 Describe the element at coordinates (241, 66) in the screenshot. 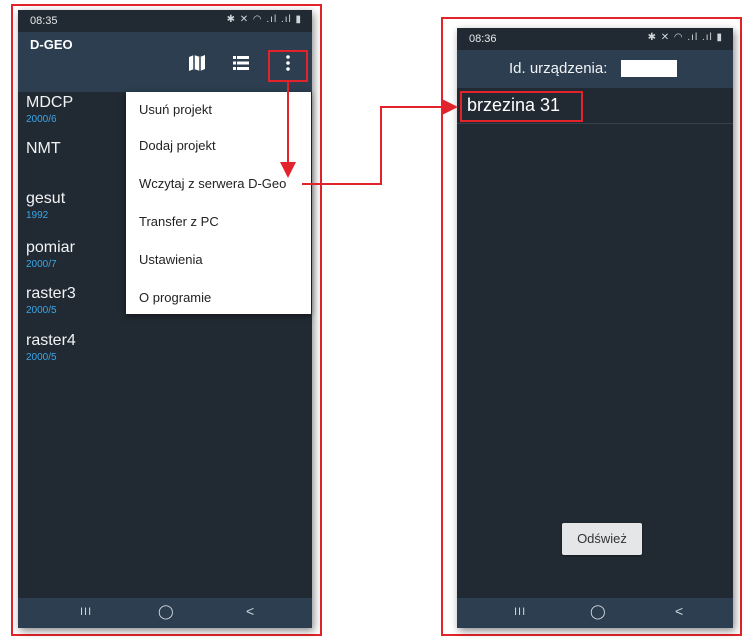

I see `list-icon` at that location.